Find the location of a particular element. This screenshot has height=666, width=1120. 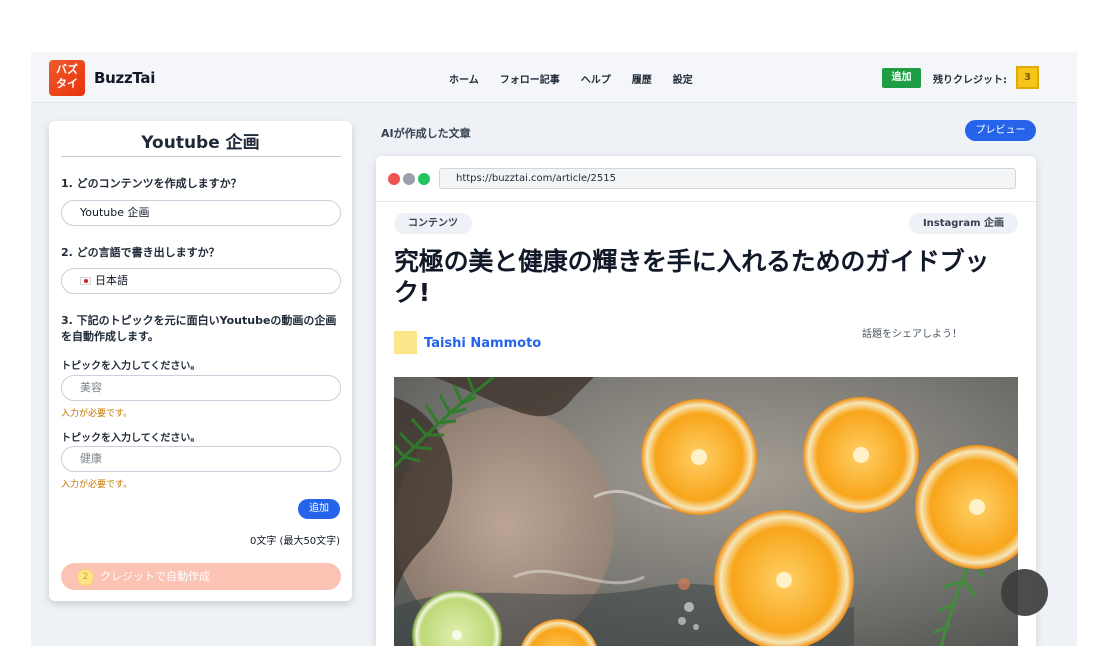

window-close-dot-icon is located at coordinates (394, 179).